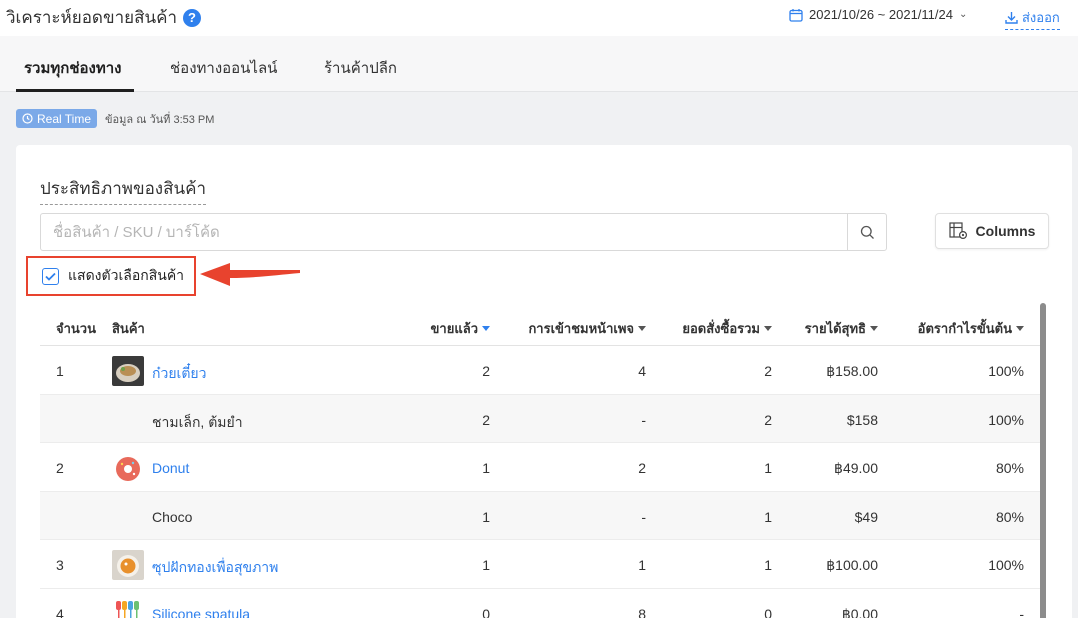 The width and height of the screenshot is (1078, 618). I want to click on col-header-margin: อัตรากำไรขั้นต้น, so click(971, 328).